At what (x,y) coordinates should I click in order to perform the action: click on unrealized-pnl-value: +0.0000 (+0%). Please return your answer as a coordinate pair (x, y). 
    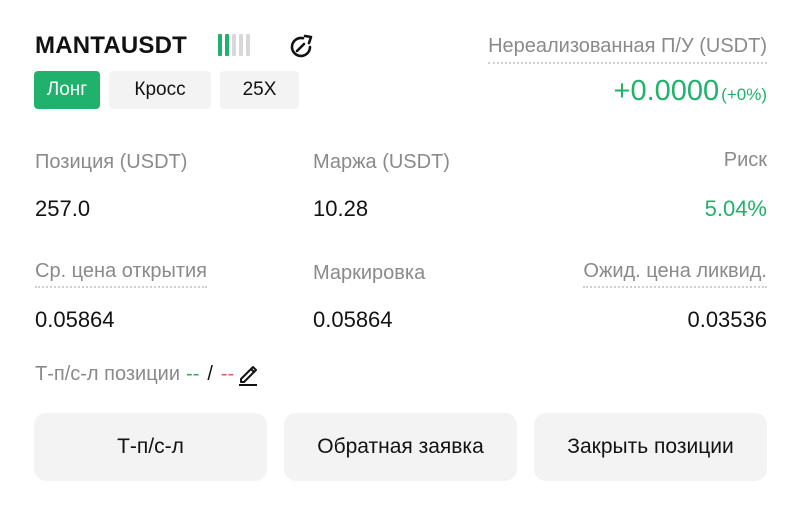
    Looking at the image, I should click on (690, 91).